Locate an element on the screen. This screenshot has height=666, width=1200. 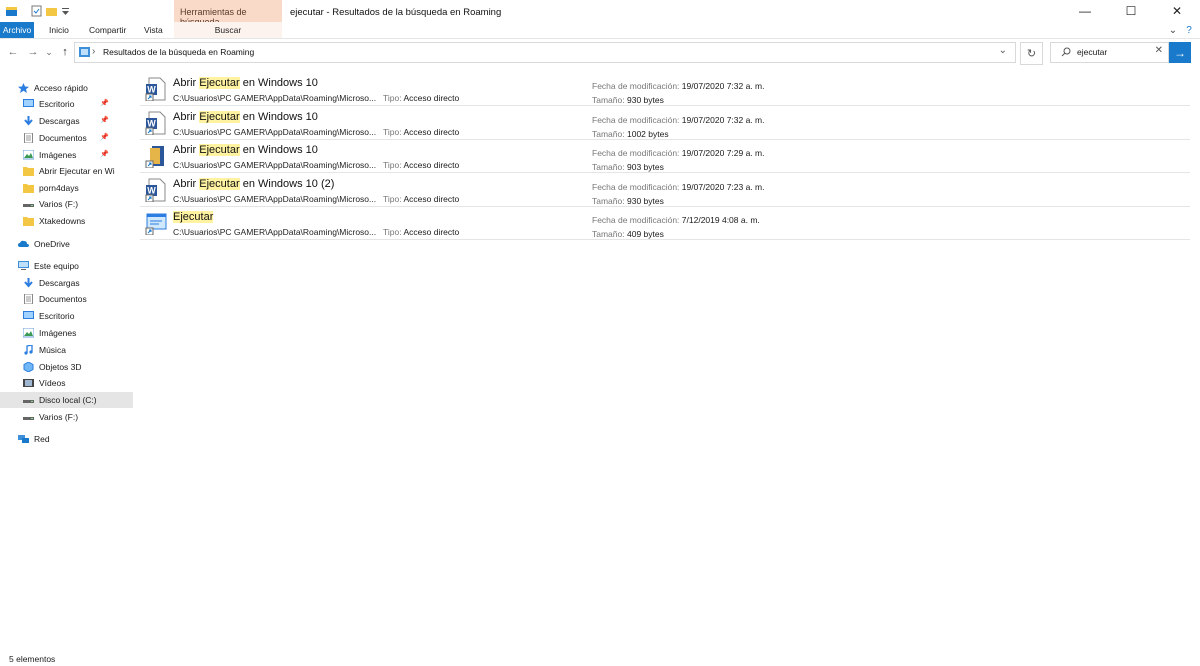
date-value: 19/07/2020 7:23 a. m. is located at coordinates (723, 186).